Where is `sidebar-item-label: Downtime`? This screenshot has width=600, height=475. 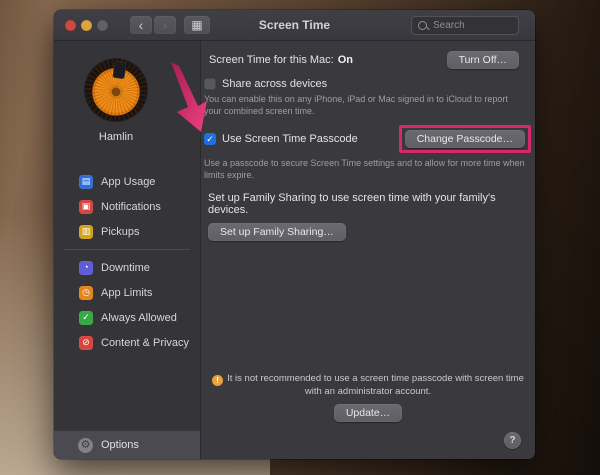
sidebar-item-label: Downtime is located at coordinates (125, 267).